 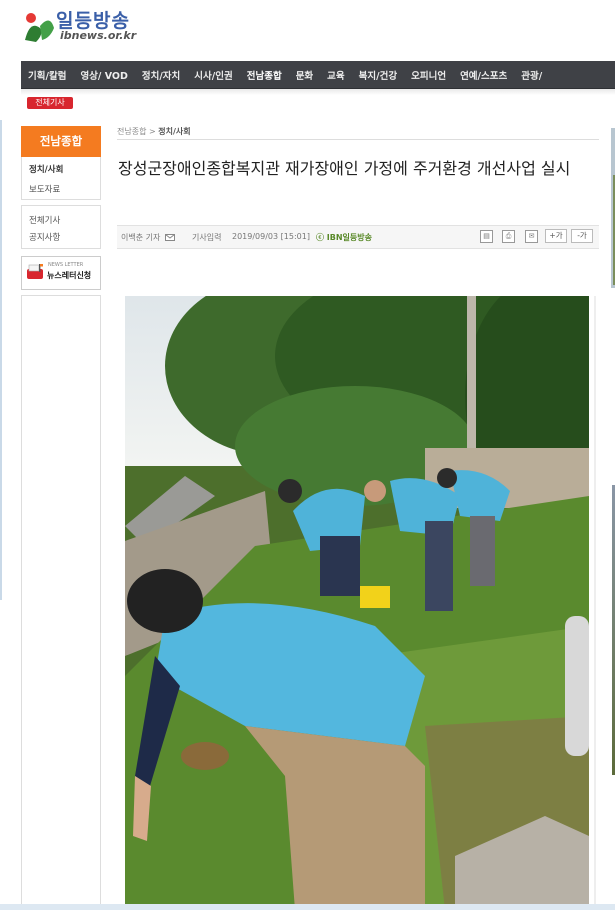 What do you see at coordinates (61, 141) in the screenshot?
I see `sidebar-header: 전남종합` at bounding box center [61, 141].